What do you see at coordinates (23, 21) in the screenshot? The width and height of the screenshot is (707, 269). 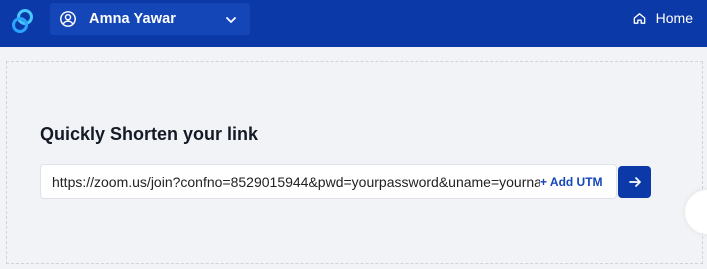 I see `app-logo-icon` at bounding box center [23, 21].